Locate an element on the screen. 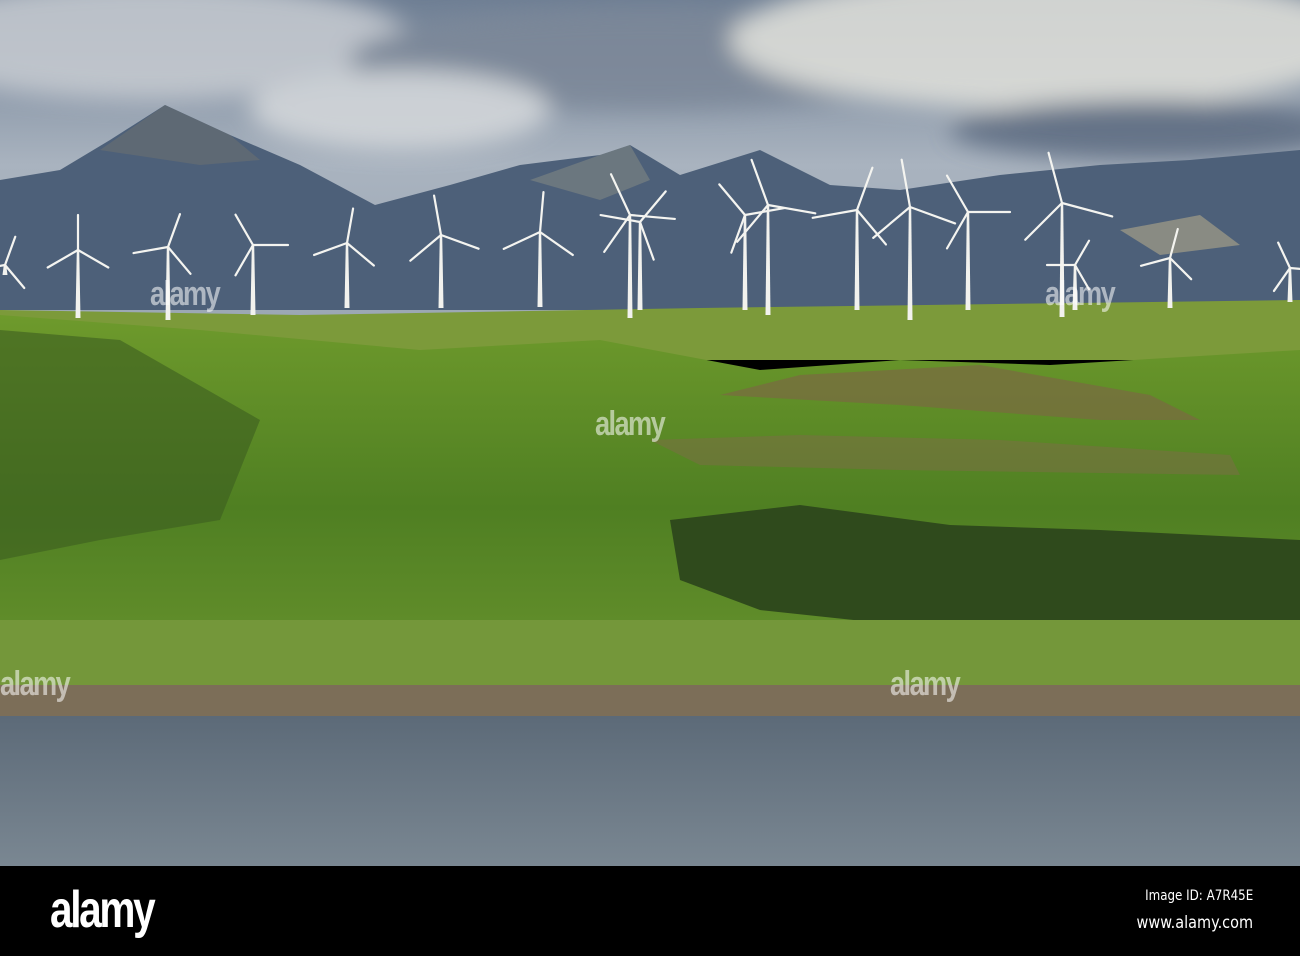  footer-bar: alamy Image ID: A7R45E www.alamy.com is located at coordinates (650, 911).